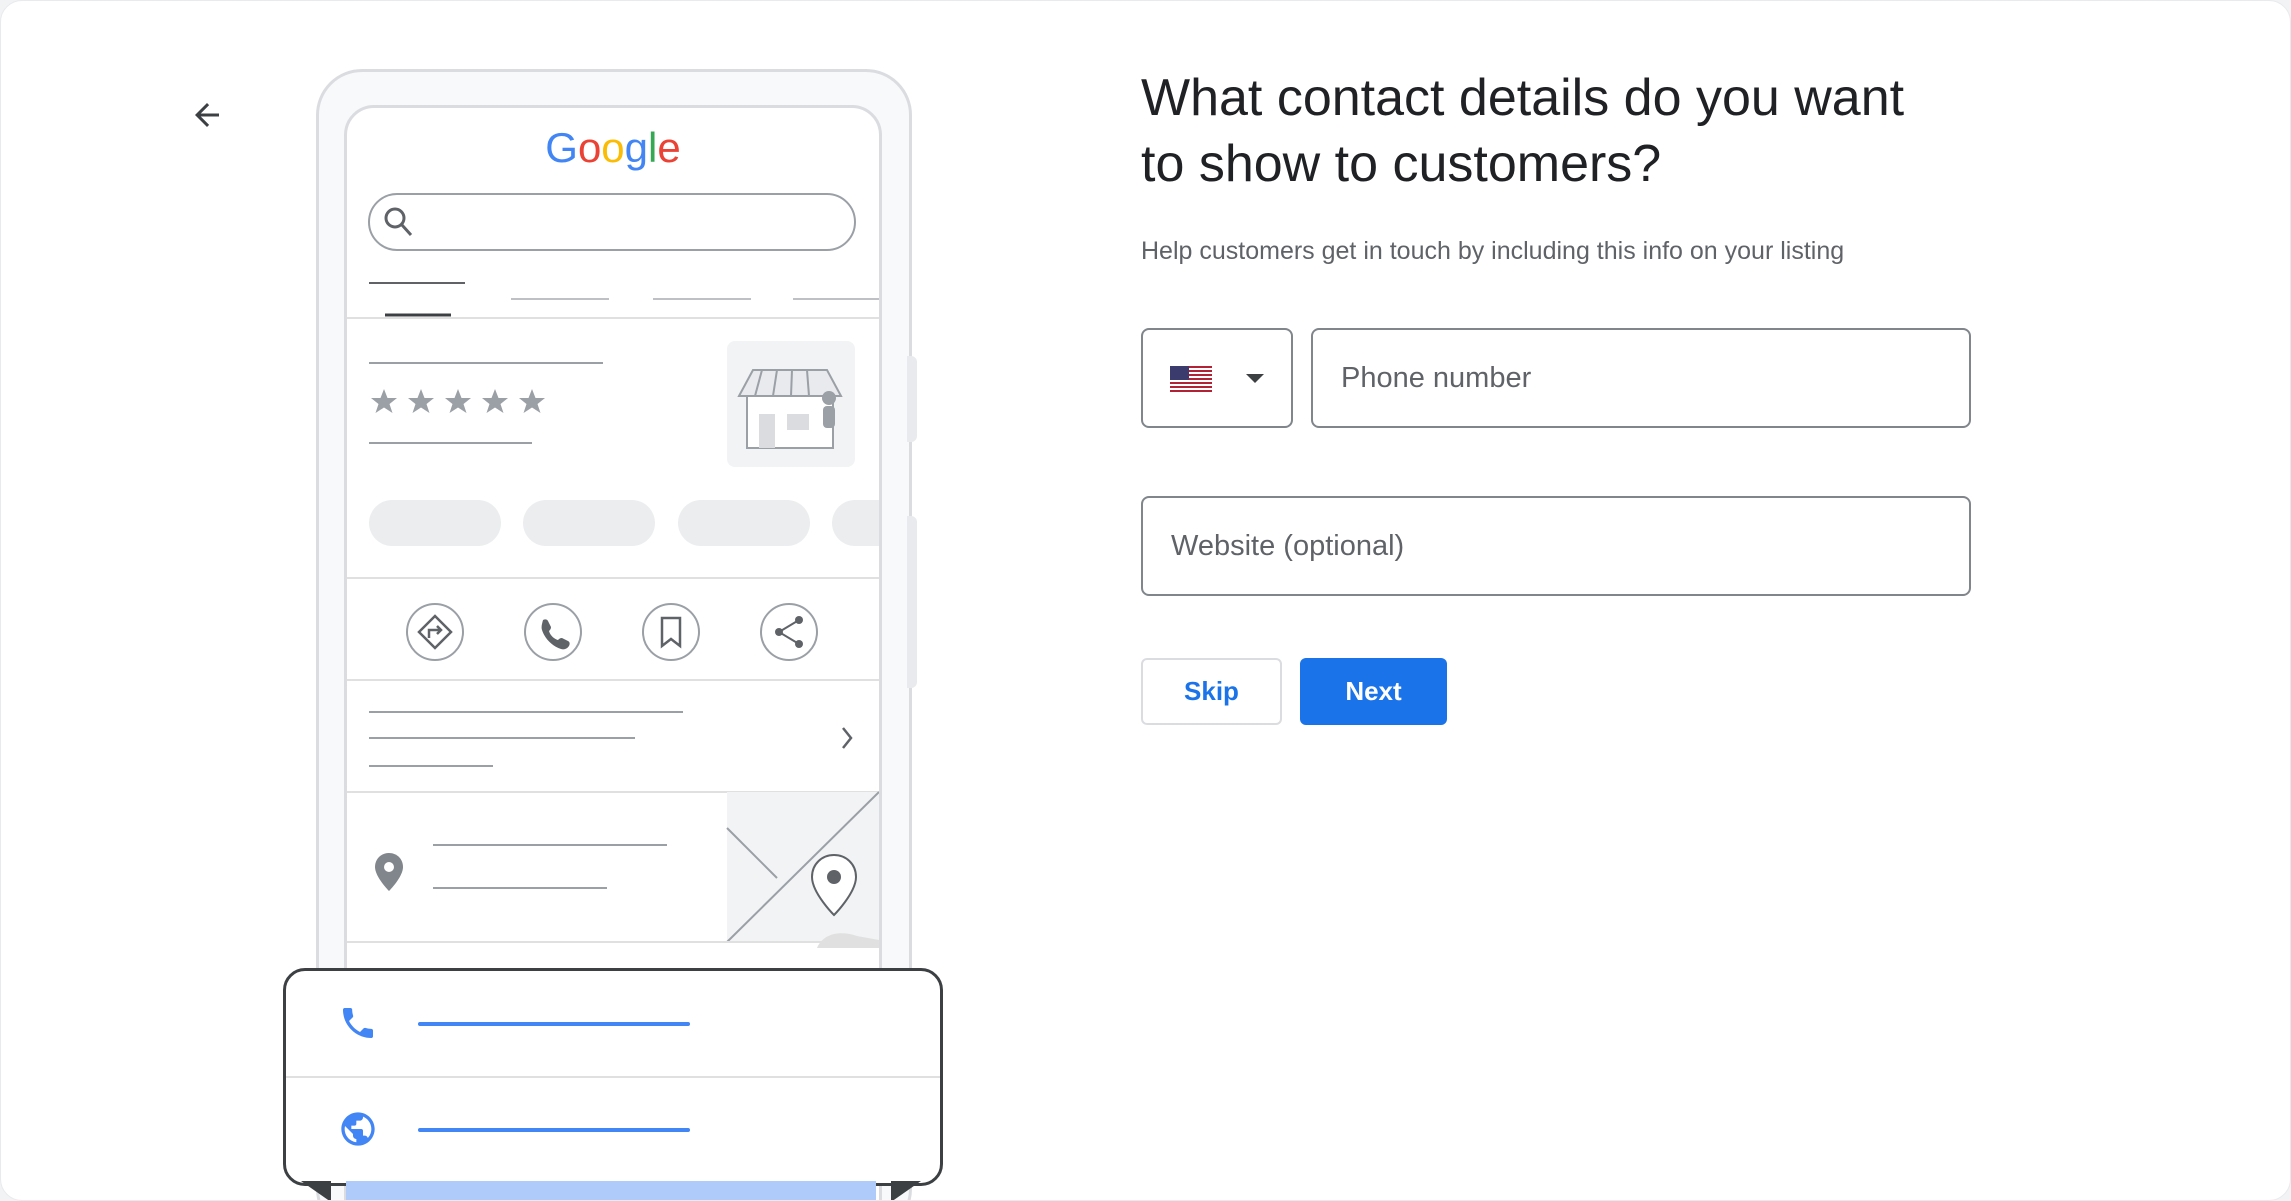 The height and width of the screenshot is (1201, 2291). I want to click on phone-number-field, so click(1641, 378).